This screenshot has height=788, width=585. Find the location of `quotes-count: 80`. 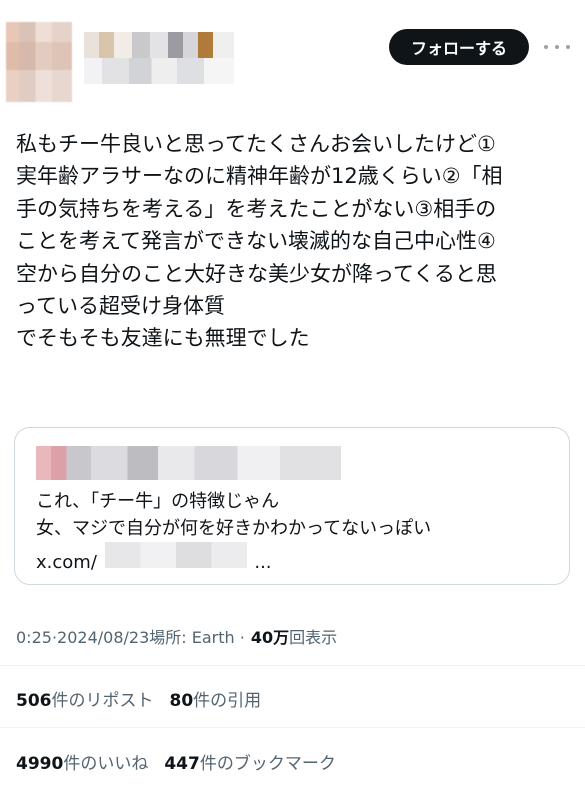

quotes-count: 80 is located at coordinates (181, 701).